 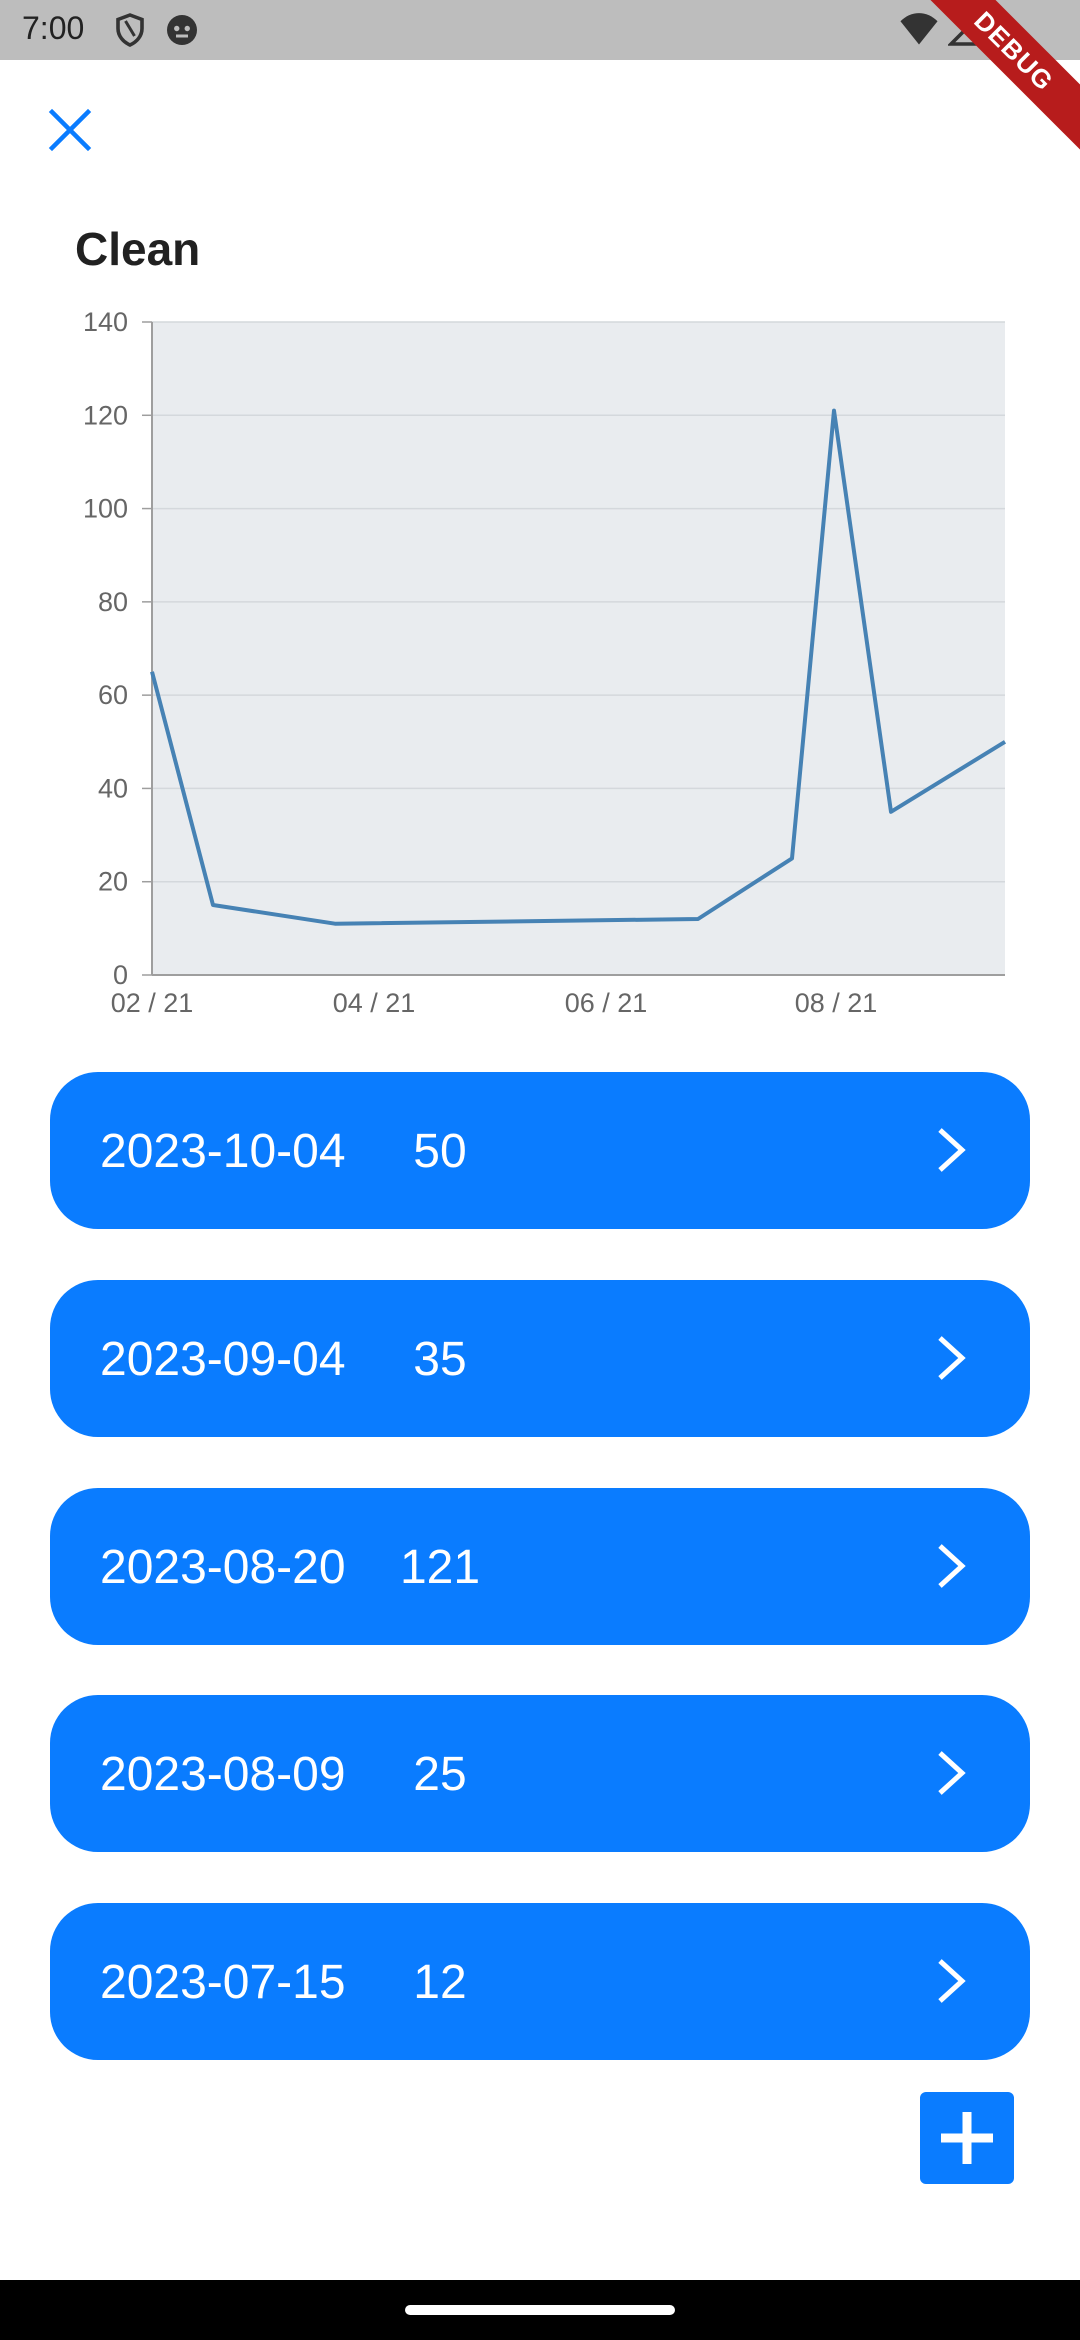 What do you see at coordinates (540, 30) in the screenshot?
I see `status-bar: 7:00` at bounding box center [540, 30].